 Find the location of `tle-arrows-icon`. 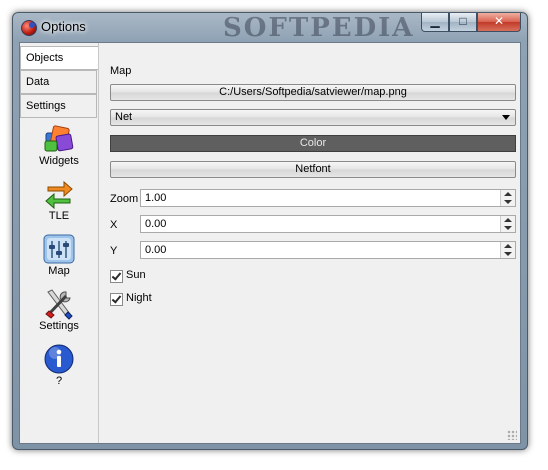

tle-arrows-icon is located at coordinates (59, 195).